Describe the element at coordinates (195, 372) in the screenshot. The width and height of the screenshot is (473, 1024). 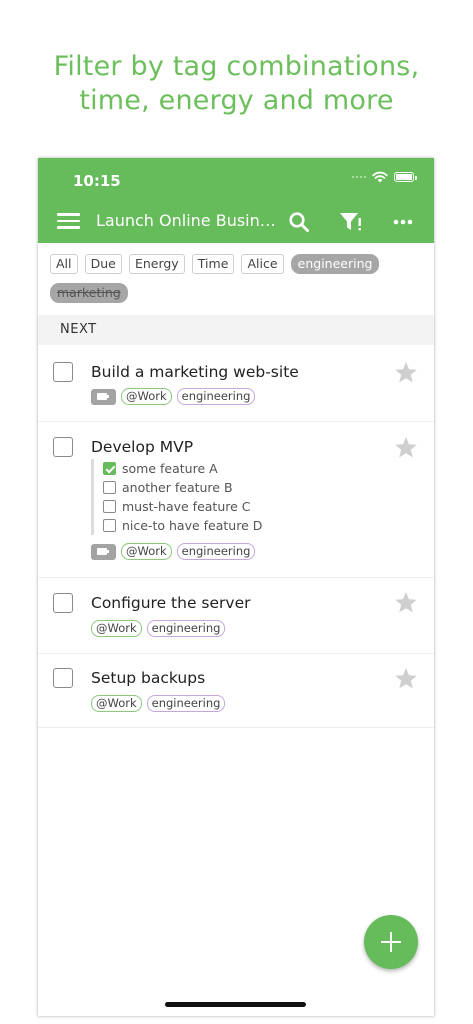
I see `task-name: Build a marketing web-site` at that location.